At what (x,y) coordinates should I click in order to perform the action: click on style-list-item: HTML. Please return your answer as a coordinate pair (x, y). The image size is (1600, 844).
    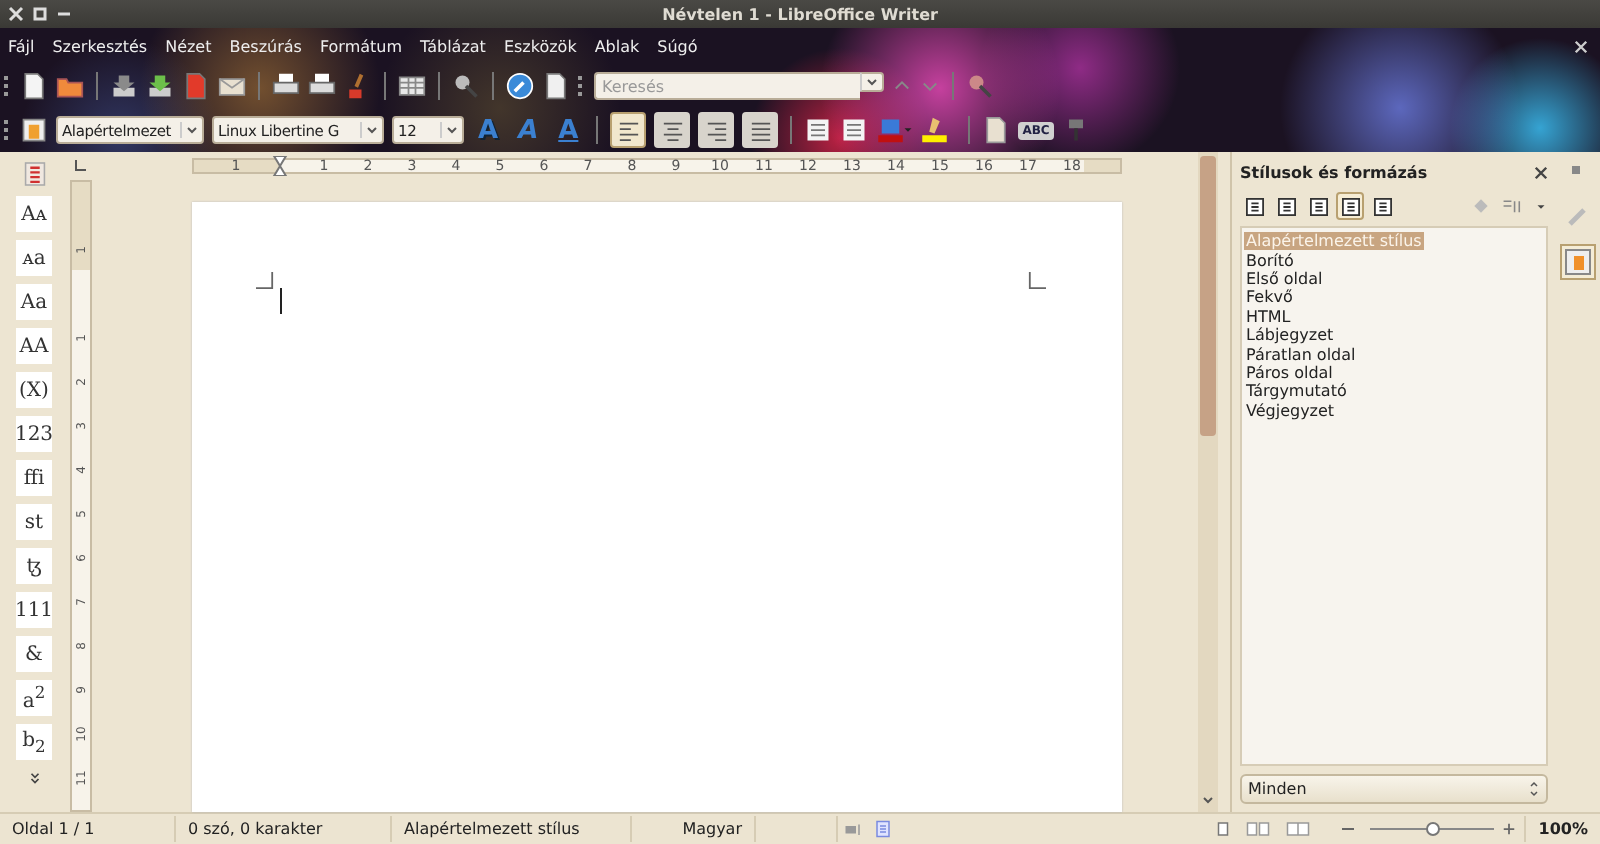
    Looking at the image, I should click on (1268, 316).